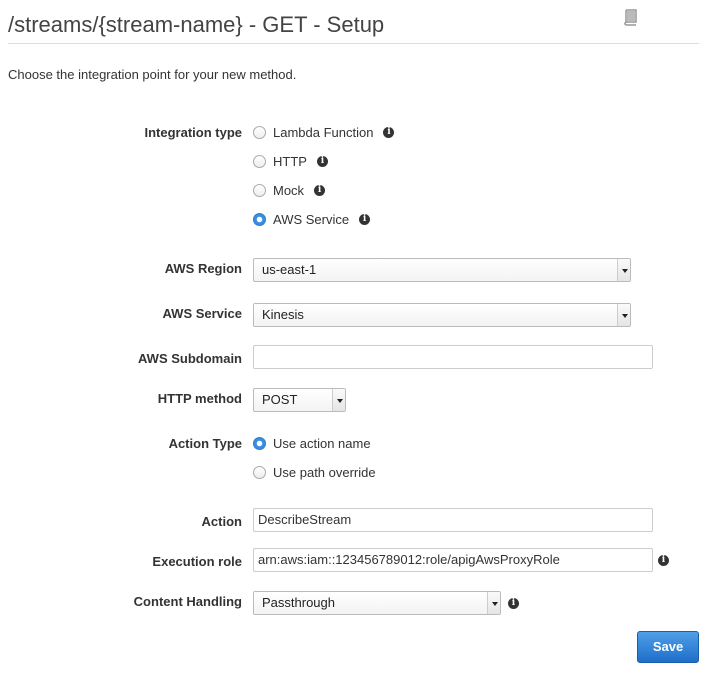 The height and width of the screenshot is (675, 706). Describe the element at coordinates (205, 443) in the screenshot. I see `action-type-label: Action Type` at that location.